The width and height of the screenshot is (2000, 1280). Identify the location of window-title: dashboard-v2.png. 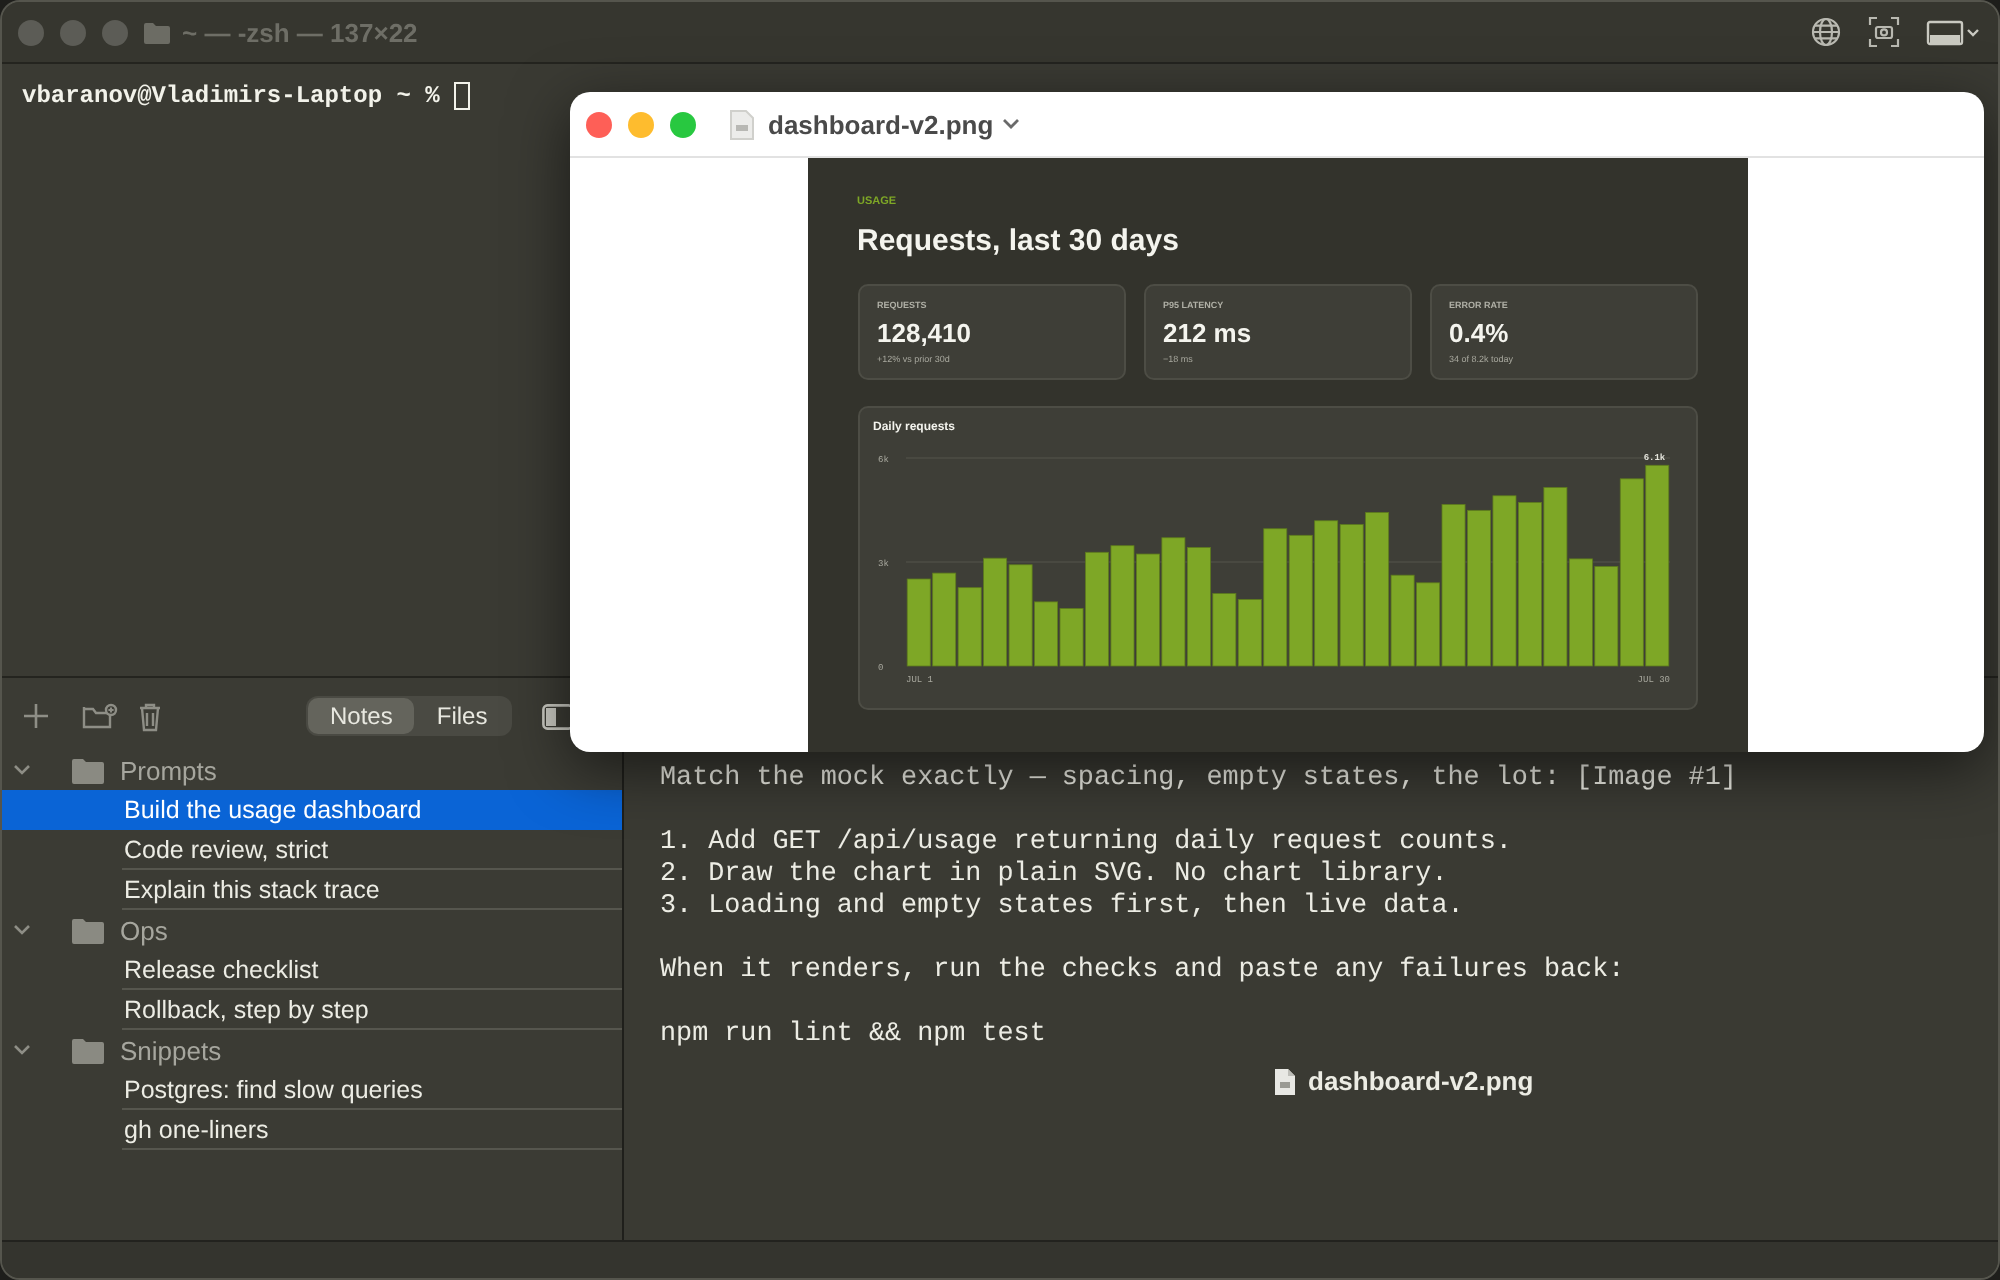
(881, 124).